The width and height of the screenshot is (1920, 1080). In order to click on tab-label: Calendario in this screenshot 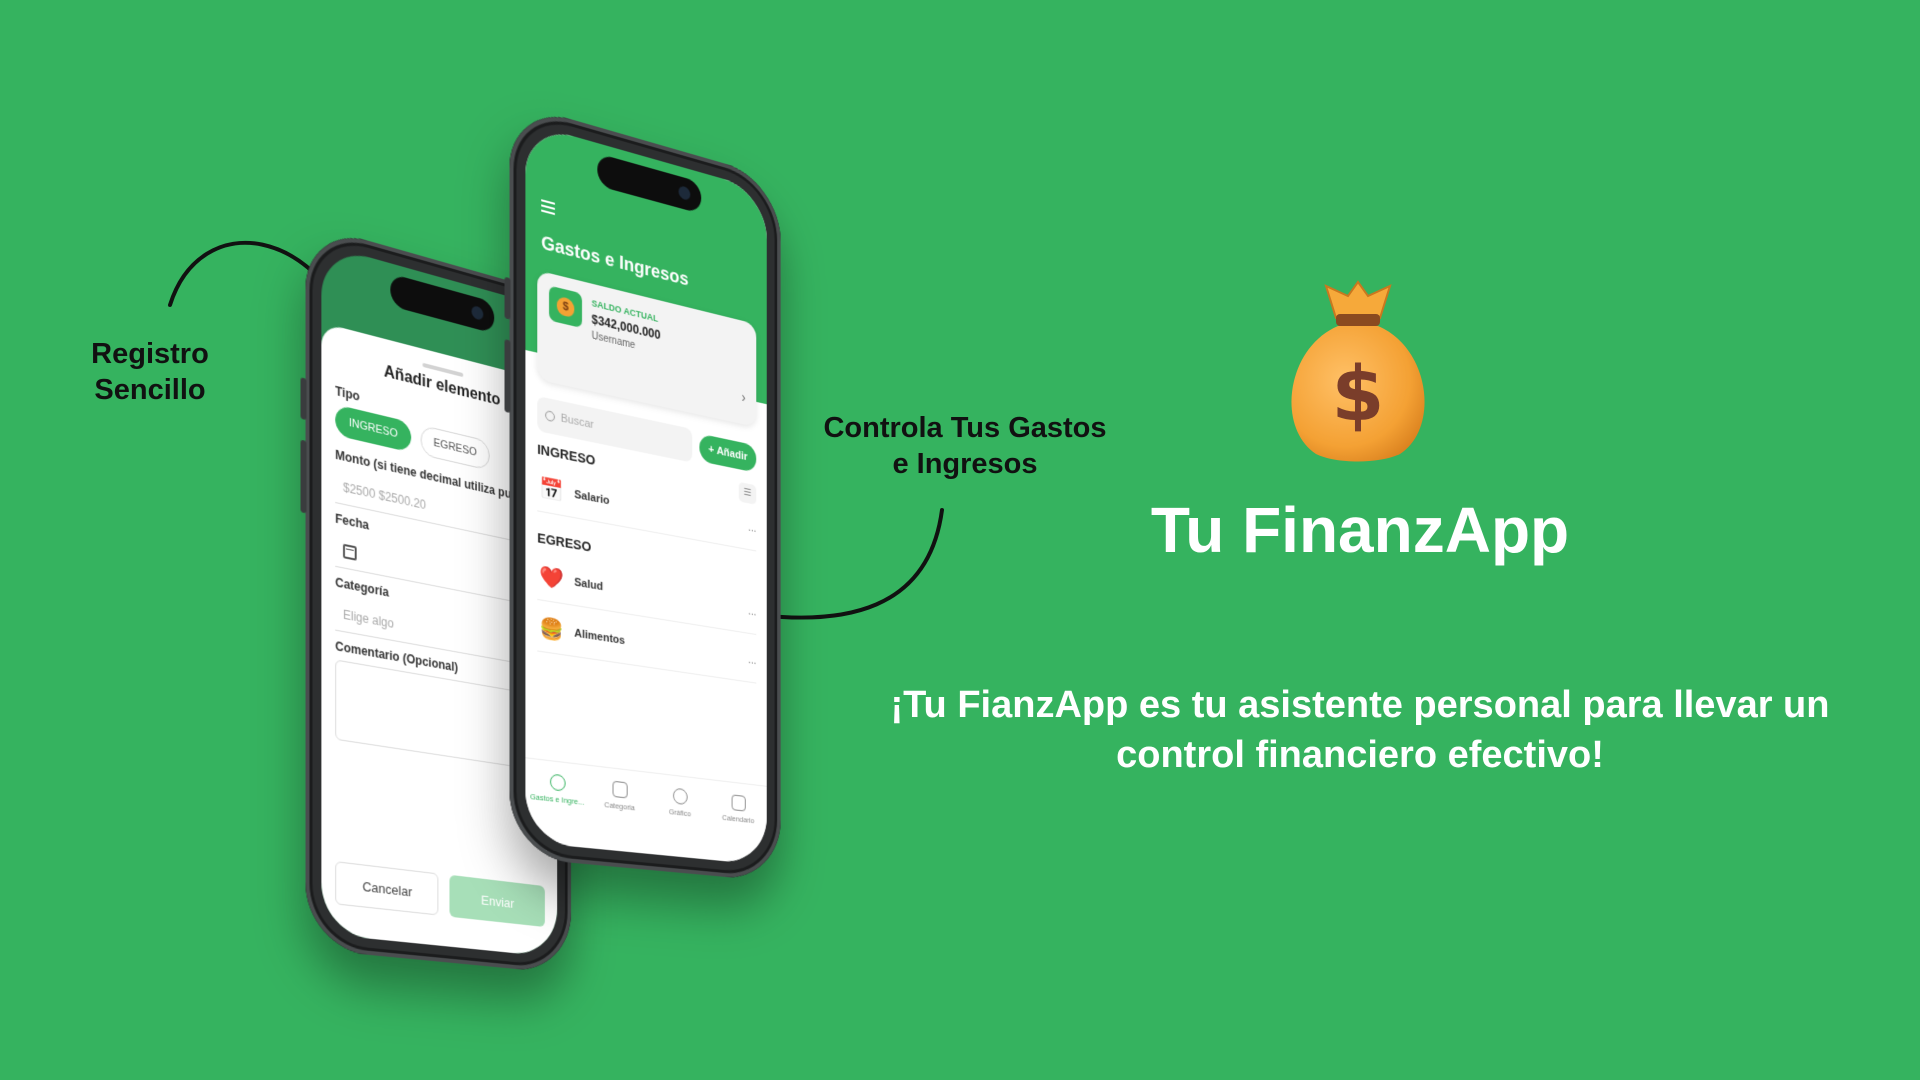, I will do `click(738, 819)`.